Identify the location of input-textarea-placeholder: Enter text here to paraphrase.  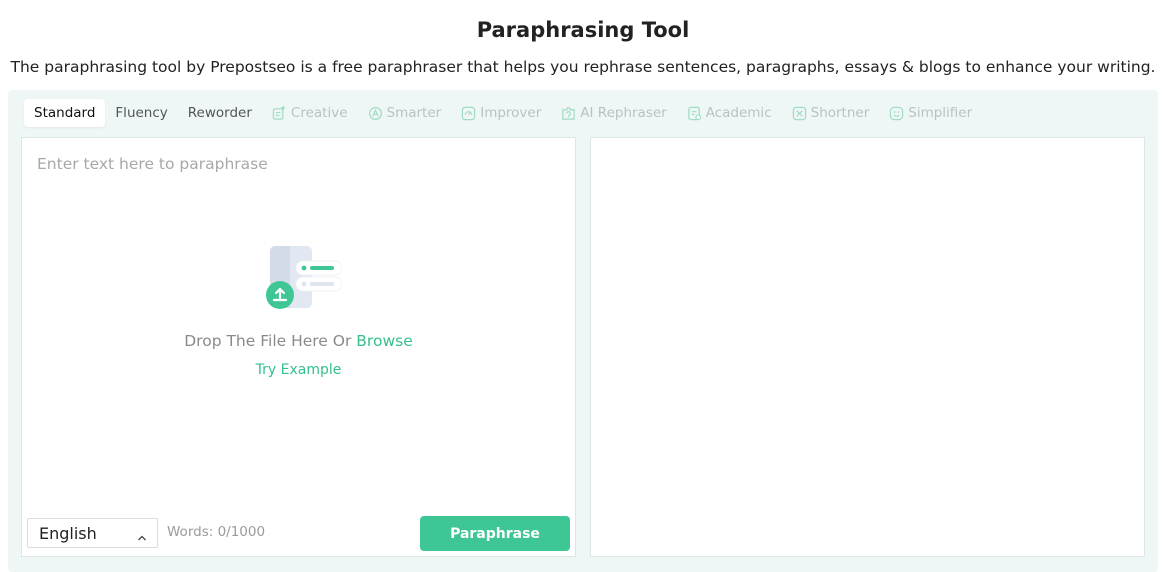
(152, 164).